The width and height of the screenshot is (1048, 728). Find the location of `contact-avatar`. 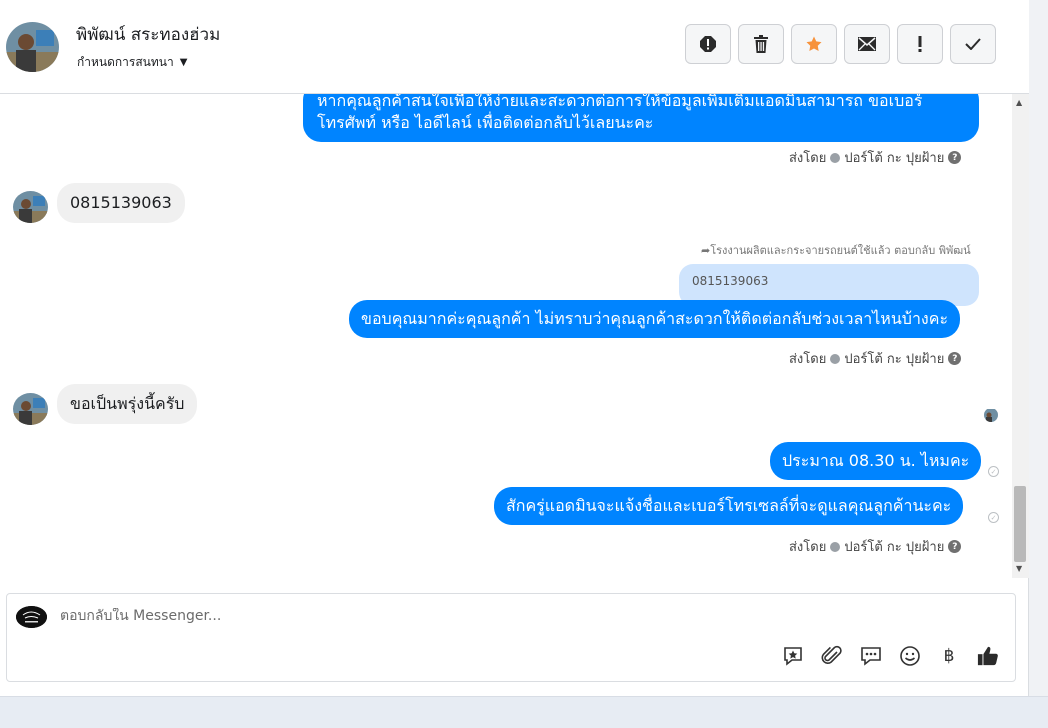

contact-avatar is located at coordinates (32, 47).